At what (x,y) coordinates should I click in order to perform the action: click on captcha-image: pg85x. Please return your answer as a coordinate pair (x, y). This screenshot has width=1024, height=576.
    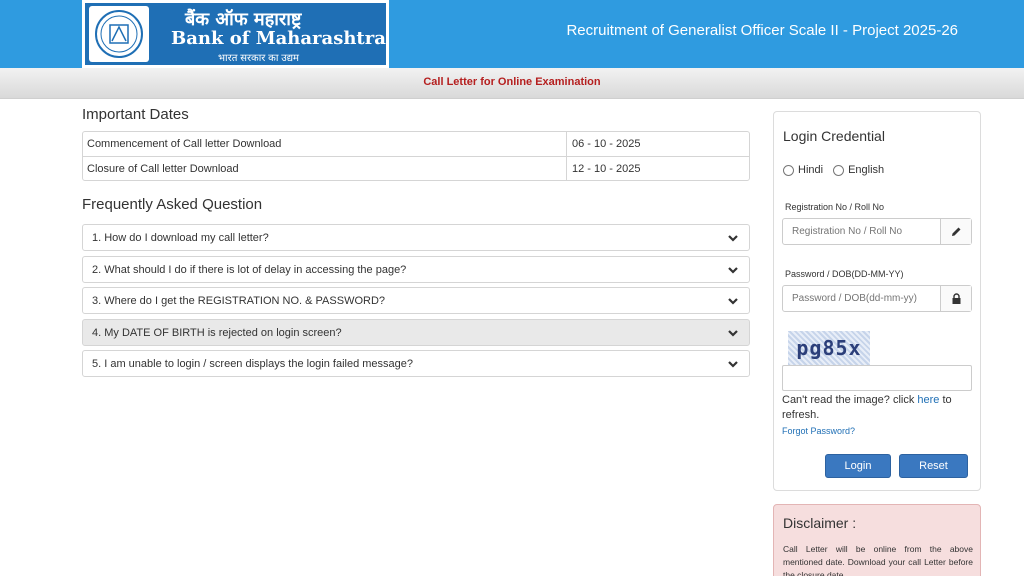
    Looking at the image, I should click on (829, 348).